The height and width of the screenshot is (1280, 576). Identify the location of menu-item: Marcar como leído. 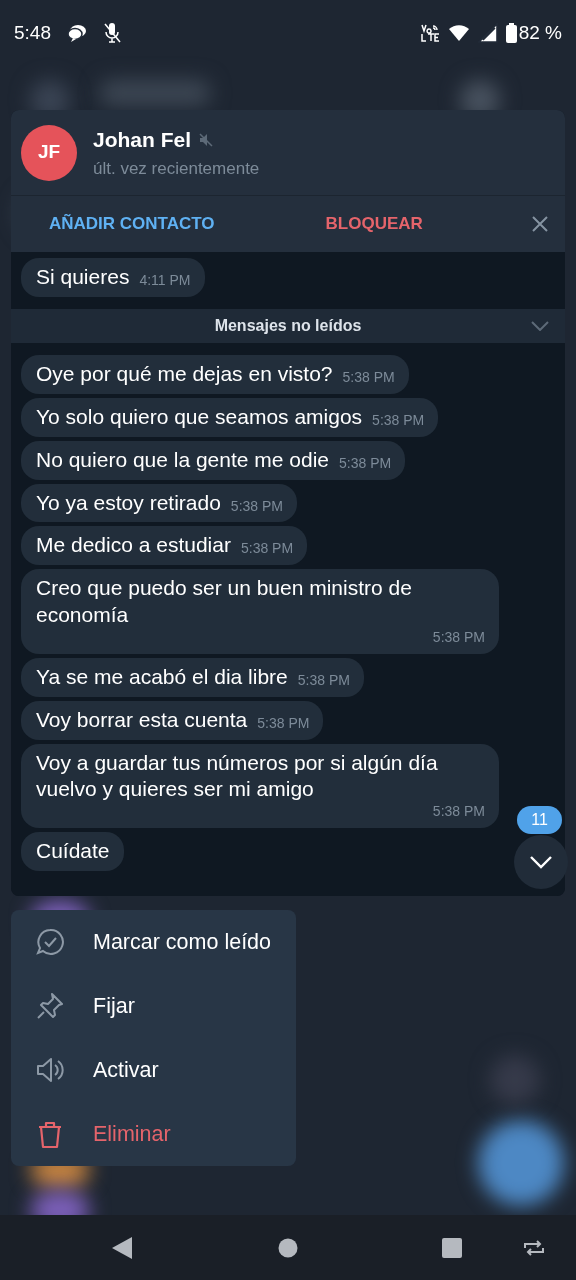
(153, 942).